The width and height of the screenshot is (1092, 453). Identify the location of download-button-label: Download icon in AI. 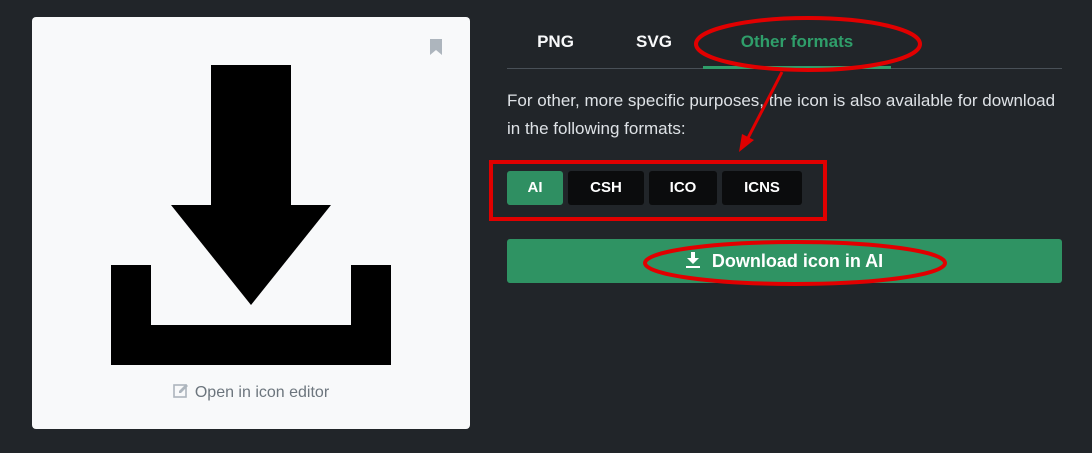
(797, 261).